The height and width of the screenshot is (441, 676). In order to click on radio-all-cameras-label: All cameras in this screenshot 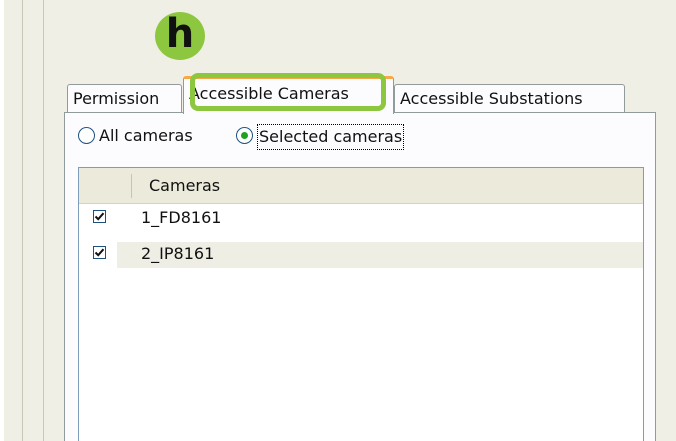, I will do `click(146, 136)`.